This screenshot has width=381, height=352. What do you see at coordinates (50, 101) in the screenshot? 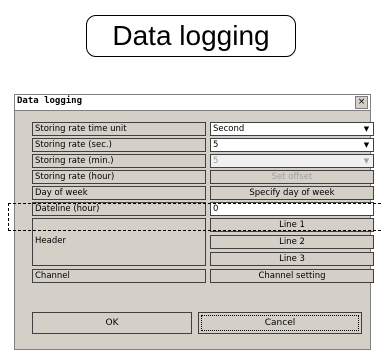
I see `dialog-title: Data logging` at bounding box center [50, 101].